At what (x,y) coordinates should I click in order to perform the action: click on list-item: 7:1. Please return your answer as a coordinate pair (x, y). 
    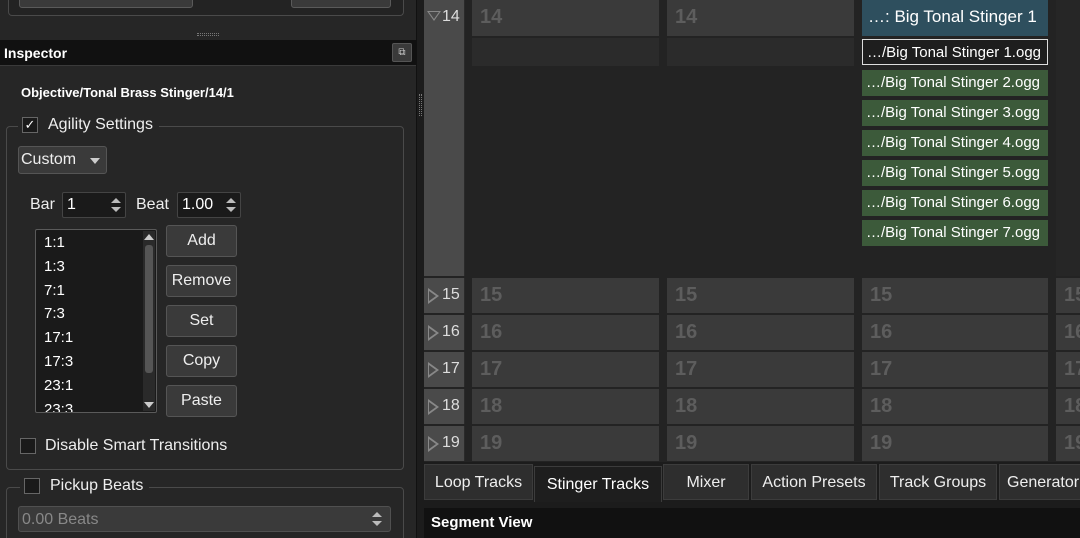
    Looking at the image, I should click on (96, 290).